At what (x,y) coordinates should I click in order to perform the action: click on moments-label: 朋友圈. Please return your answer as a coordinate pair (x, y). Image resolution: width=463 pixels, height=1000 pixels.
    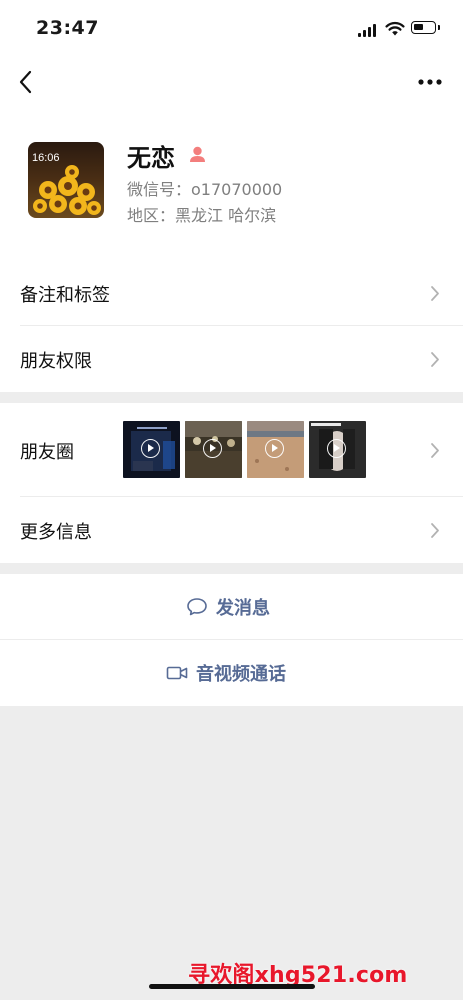
    Looking at the image, I should click on (47, 452).